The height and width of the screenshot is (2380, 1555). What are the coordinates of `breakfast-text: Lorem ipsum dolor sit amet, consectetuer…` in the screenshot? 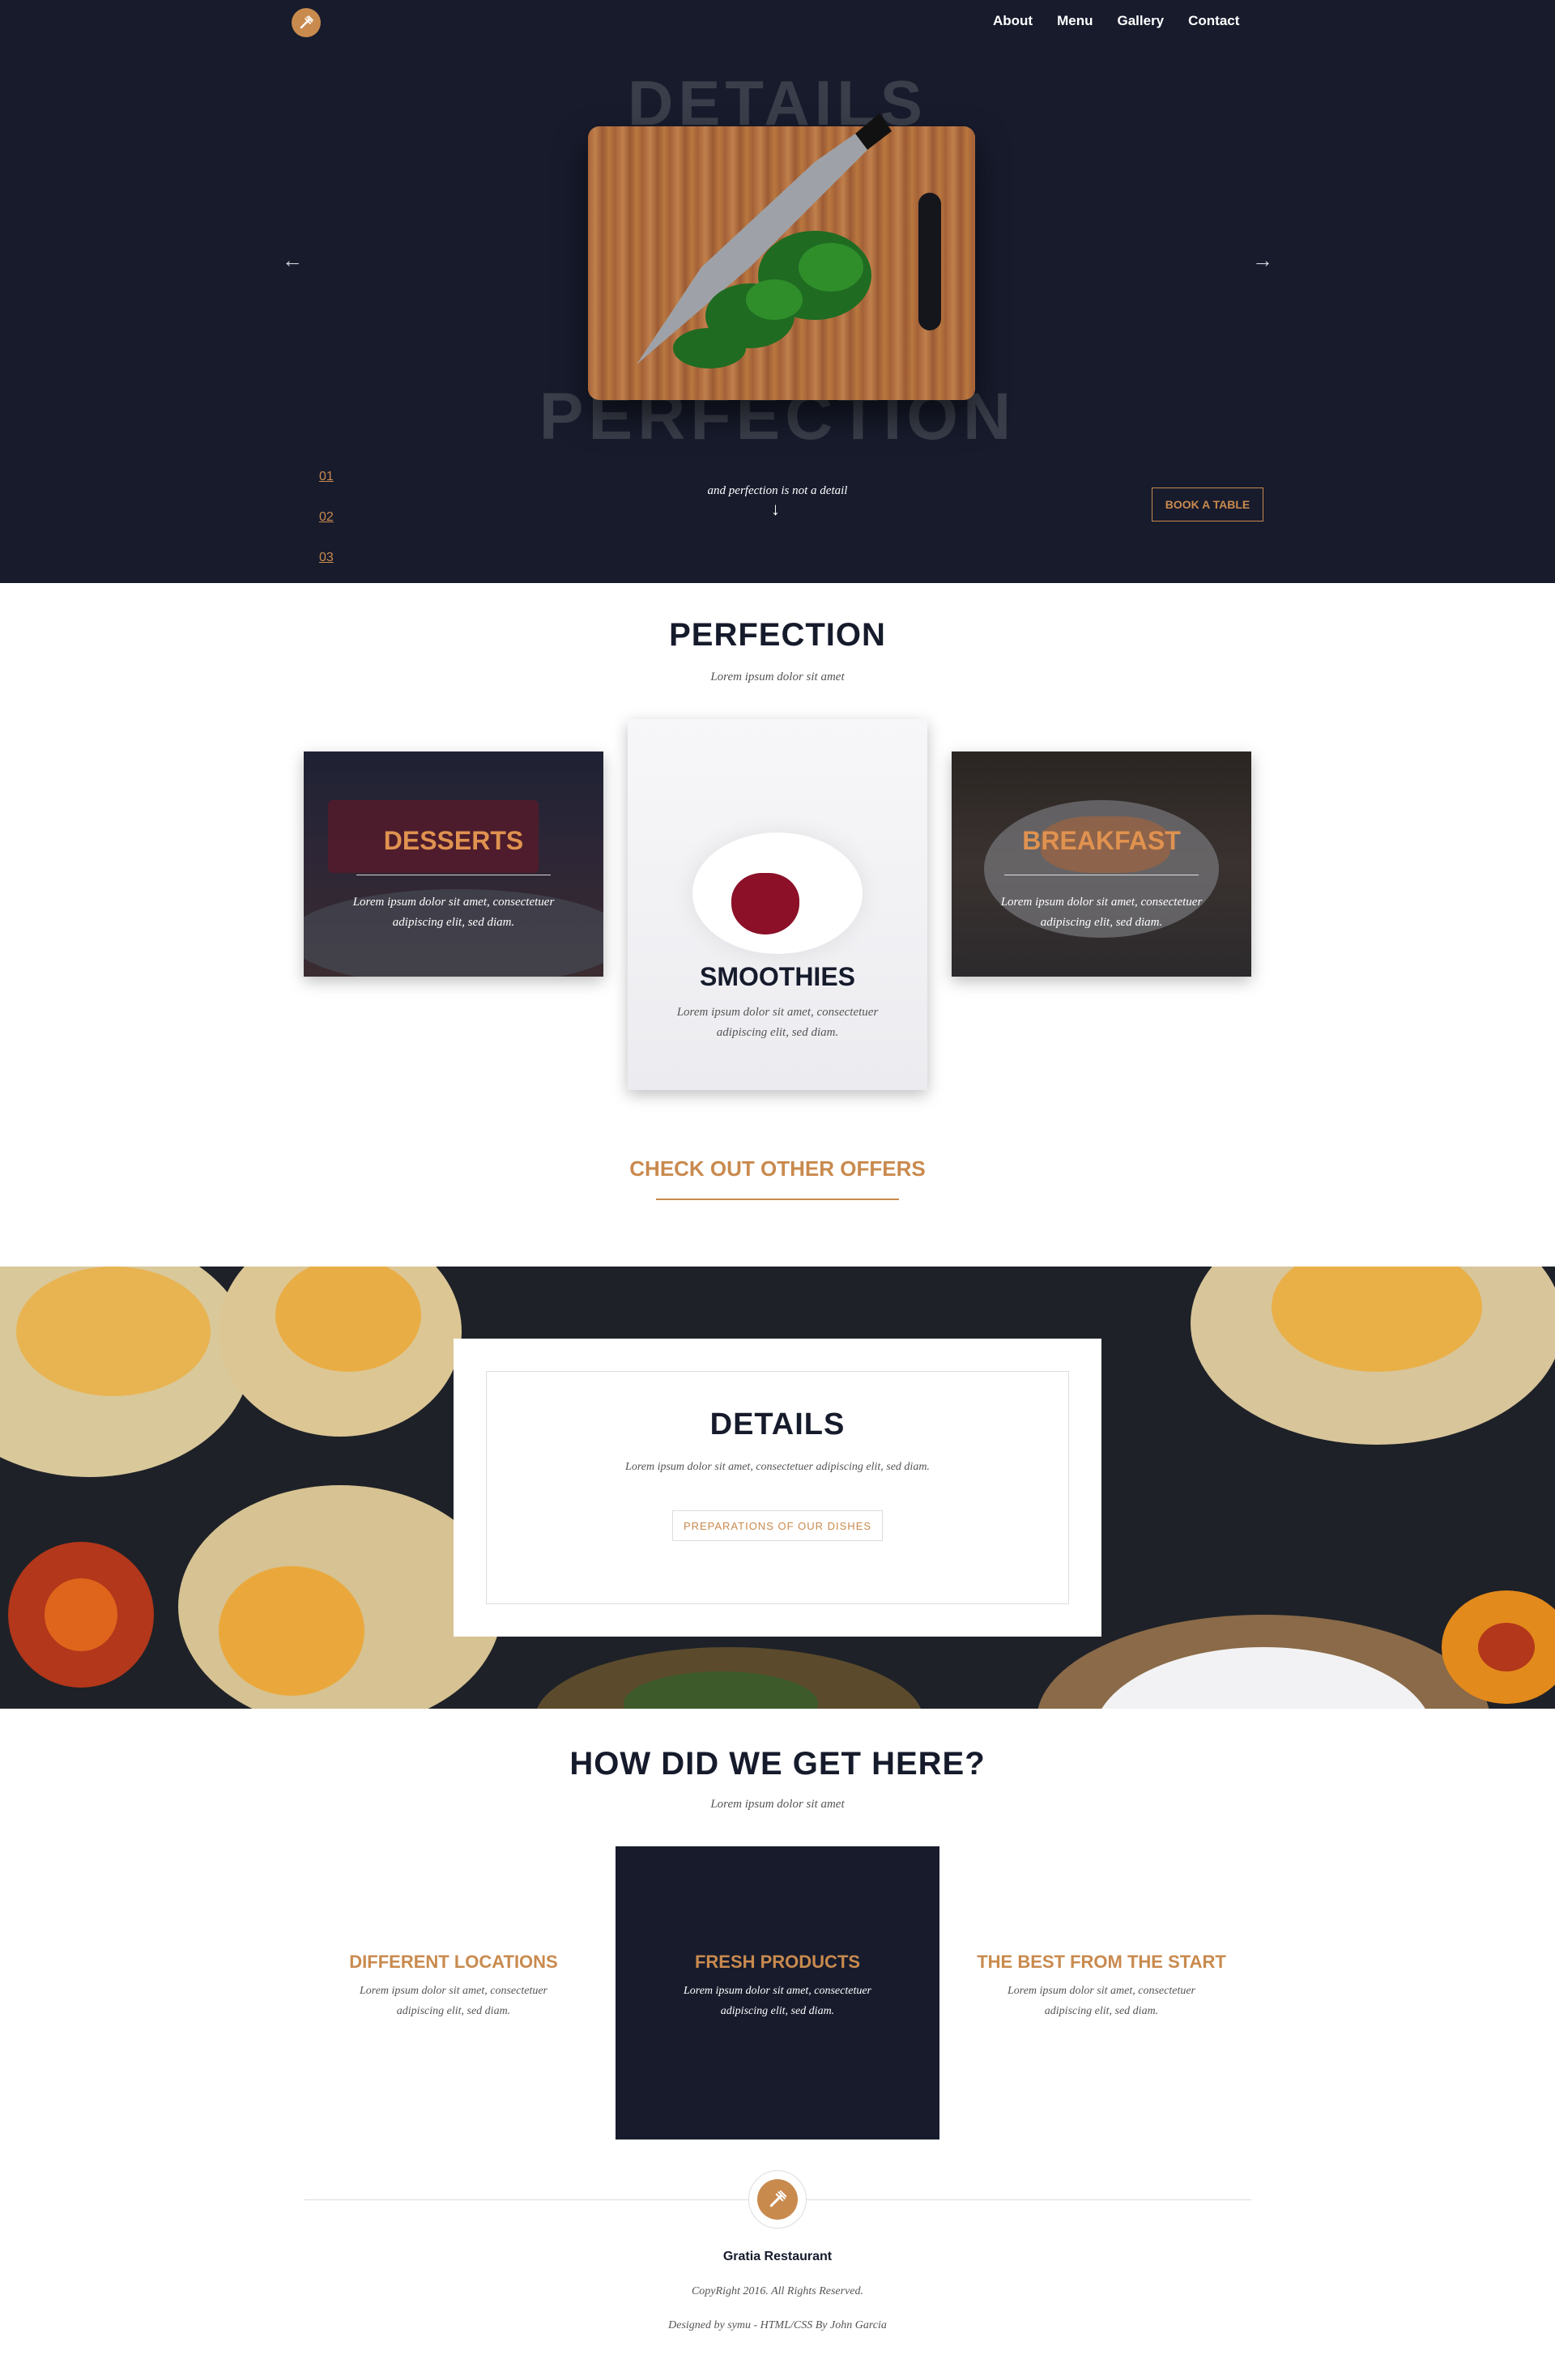 It's located at (1102, 912).